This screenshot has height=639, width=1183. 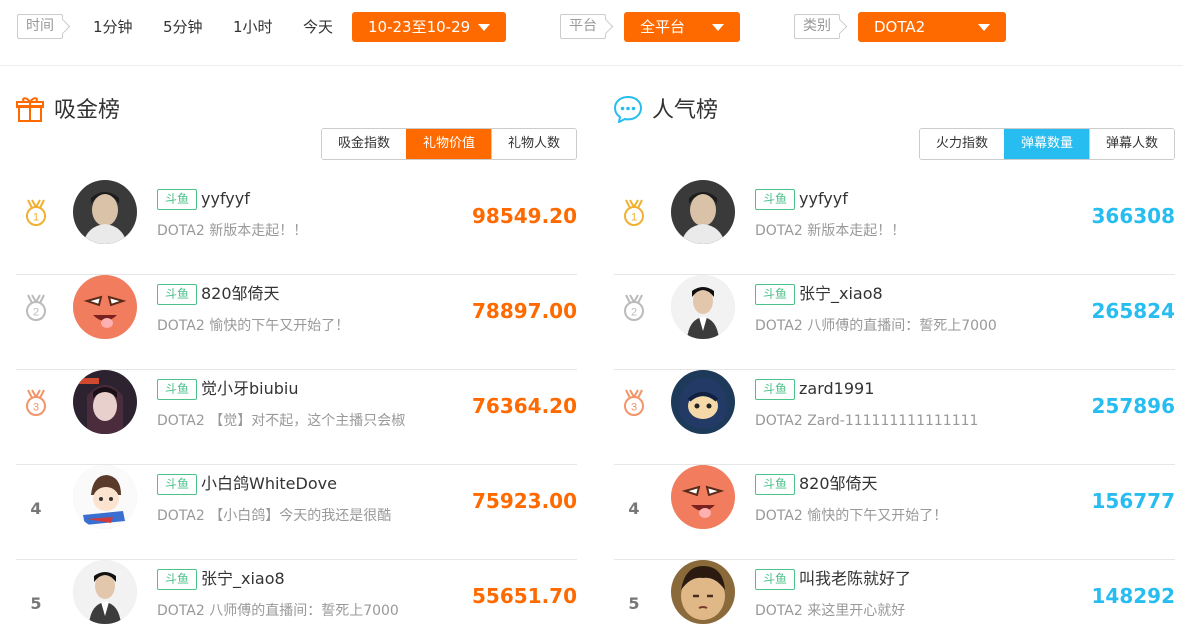 I want to click on tab-fire-index: 火力指数, so click(x=961, y=144).